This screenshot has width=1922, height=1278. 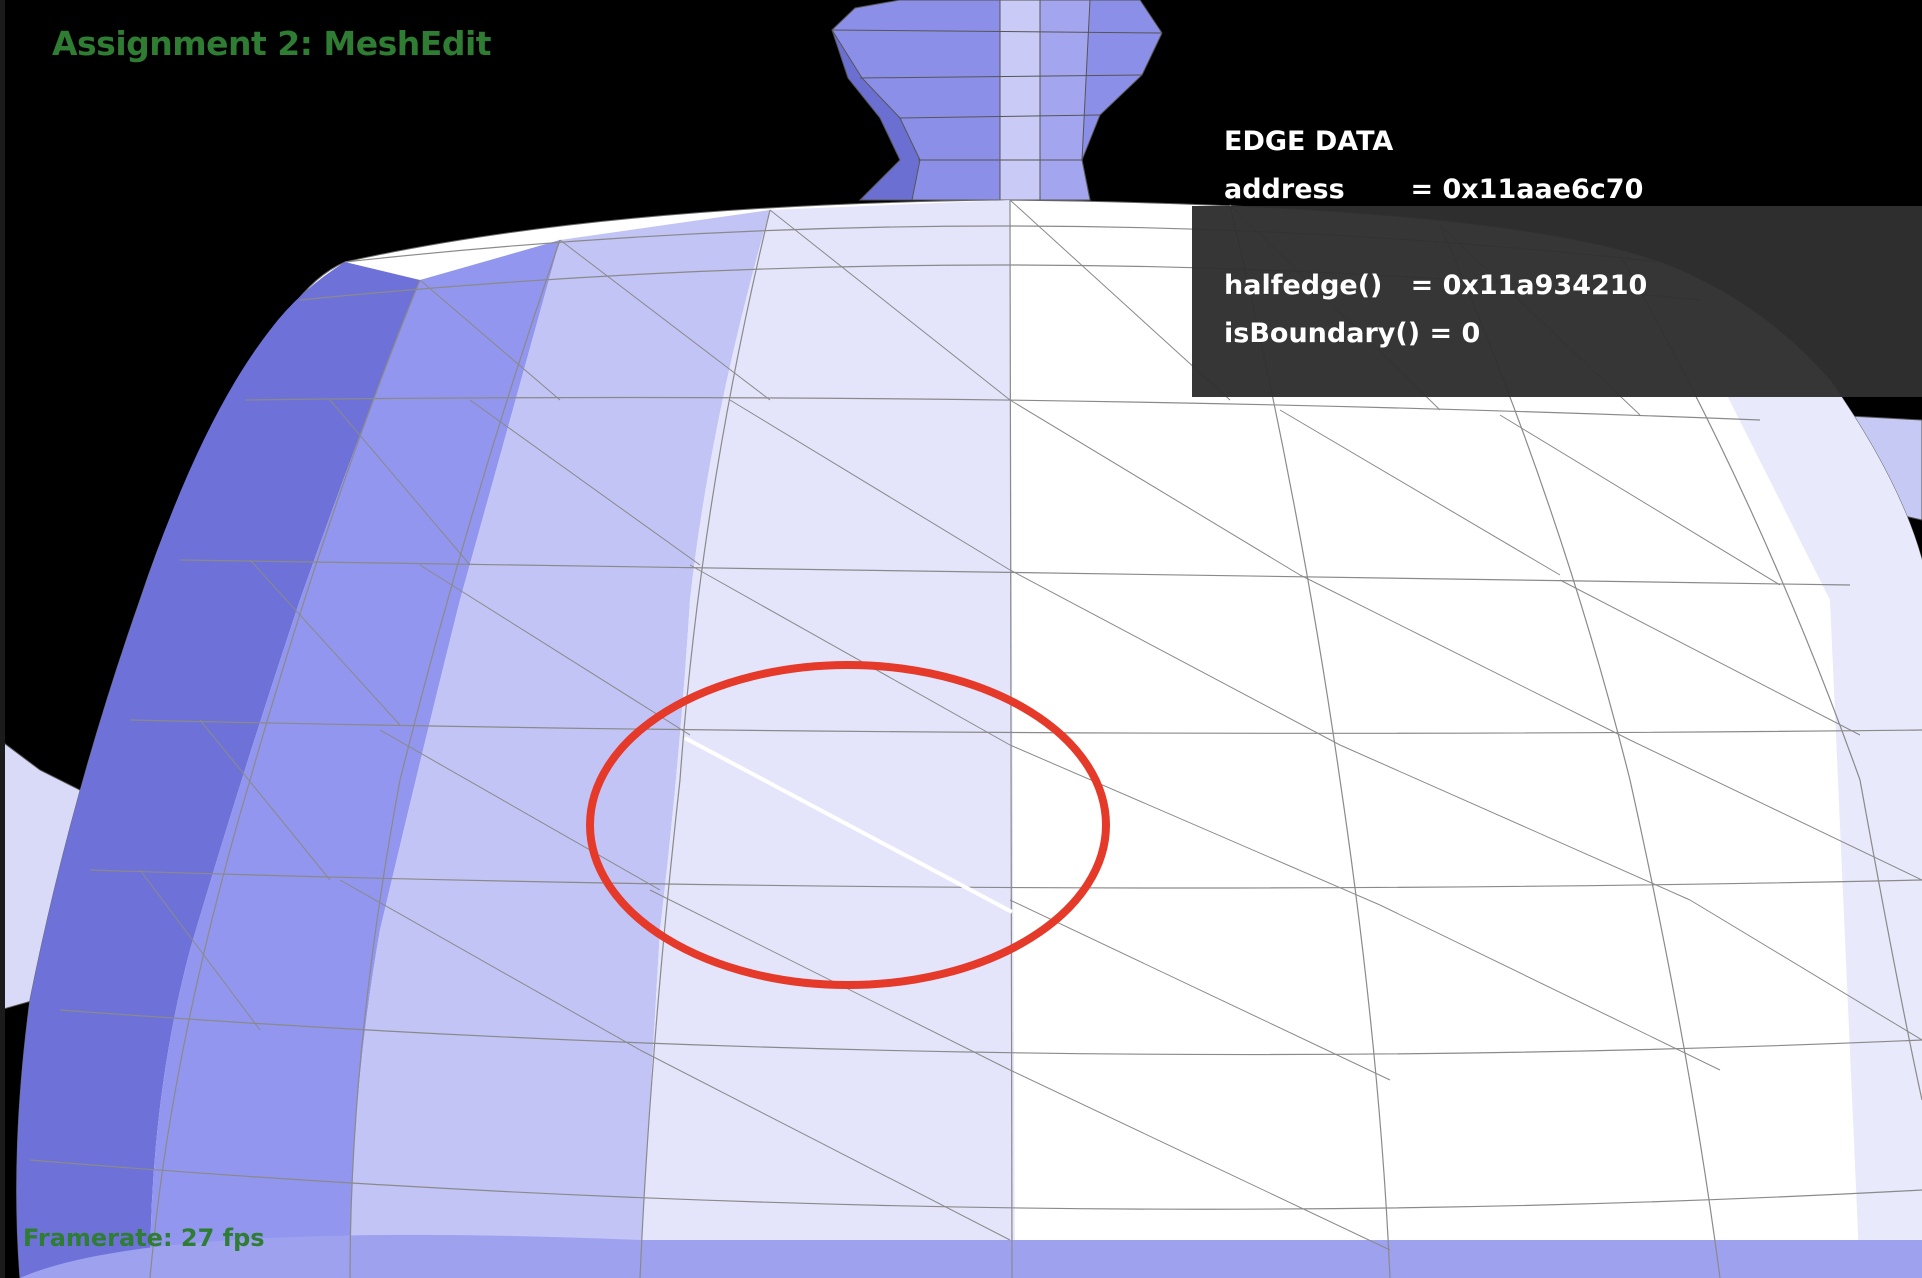 I want to click on app-title: Assignment 2: MeshEdit, so click(x=272, y=43).